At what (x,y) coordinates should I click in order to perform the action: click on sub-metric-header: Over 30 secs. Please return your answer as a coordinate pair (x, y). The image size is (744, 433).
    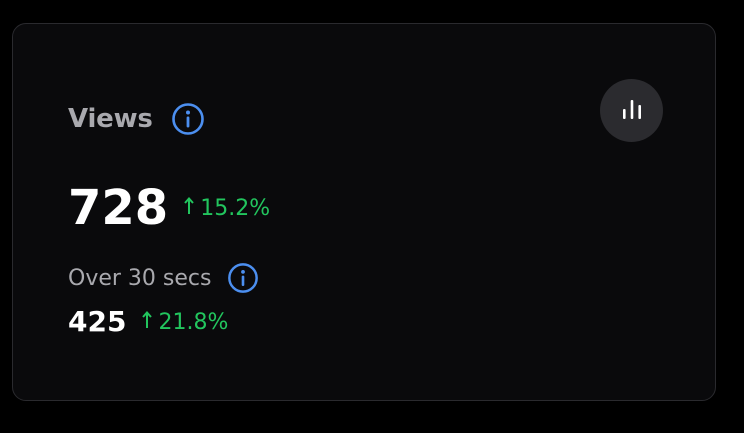
    Looking at the image, I should click on (163, 278).